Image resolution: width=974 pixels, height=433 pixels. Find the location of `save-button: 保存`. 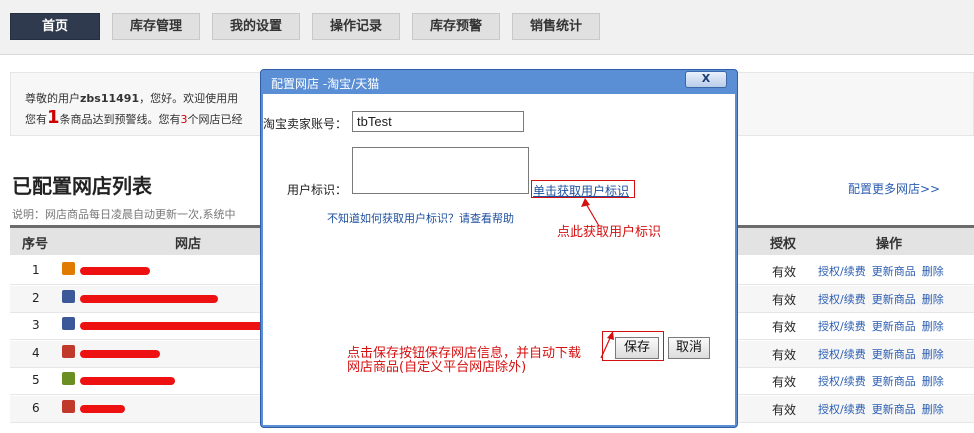

save-button: 保存 is located at coordinates (637, 348).